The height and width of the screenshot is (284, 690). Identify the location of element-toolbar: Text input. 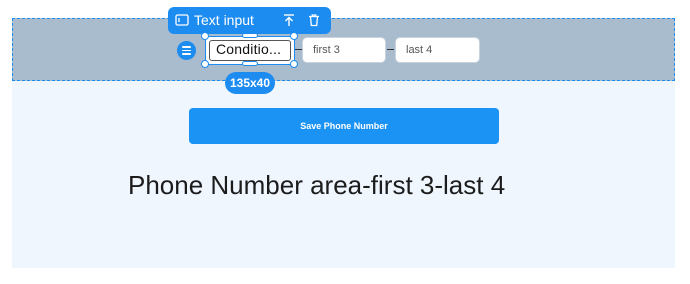
(249, 20).